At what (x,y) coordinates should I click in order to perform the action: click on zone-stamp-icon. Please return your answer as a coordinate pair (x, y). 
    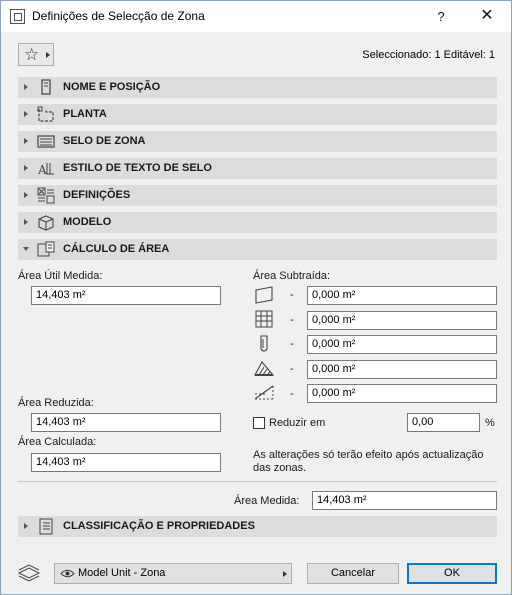
    Looking at the image, I should click on (46, 141).